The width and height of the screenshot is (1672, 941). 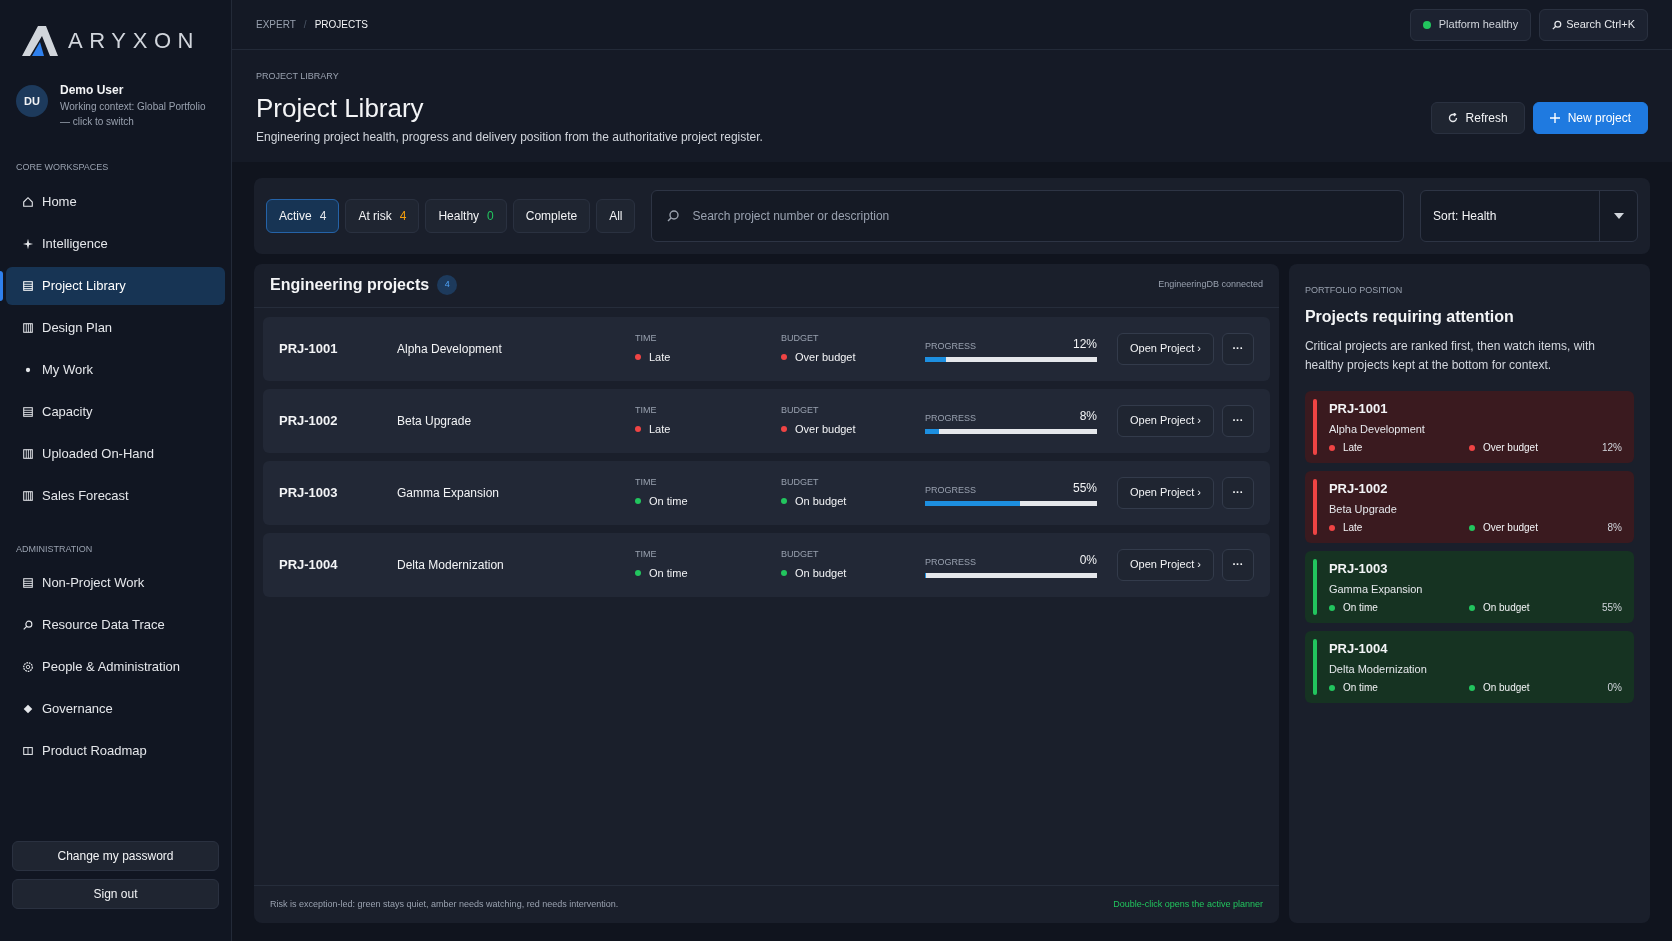 I want to click on section-heading: CORE WORKSPACES, so click(x=62, y=167).